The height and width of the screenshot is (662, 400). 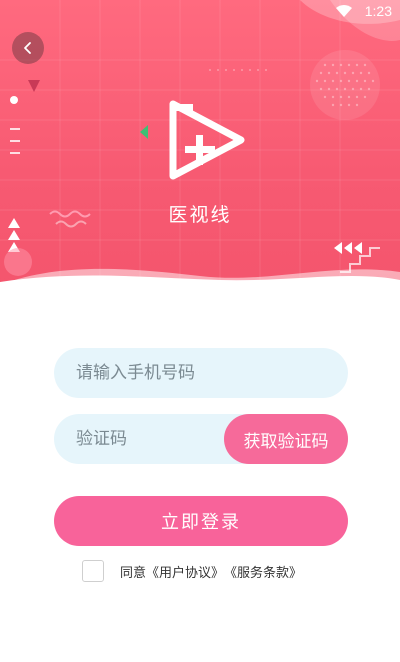 I want to click on phone-field, so click(x=201, y=373).